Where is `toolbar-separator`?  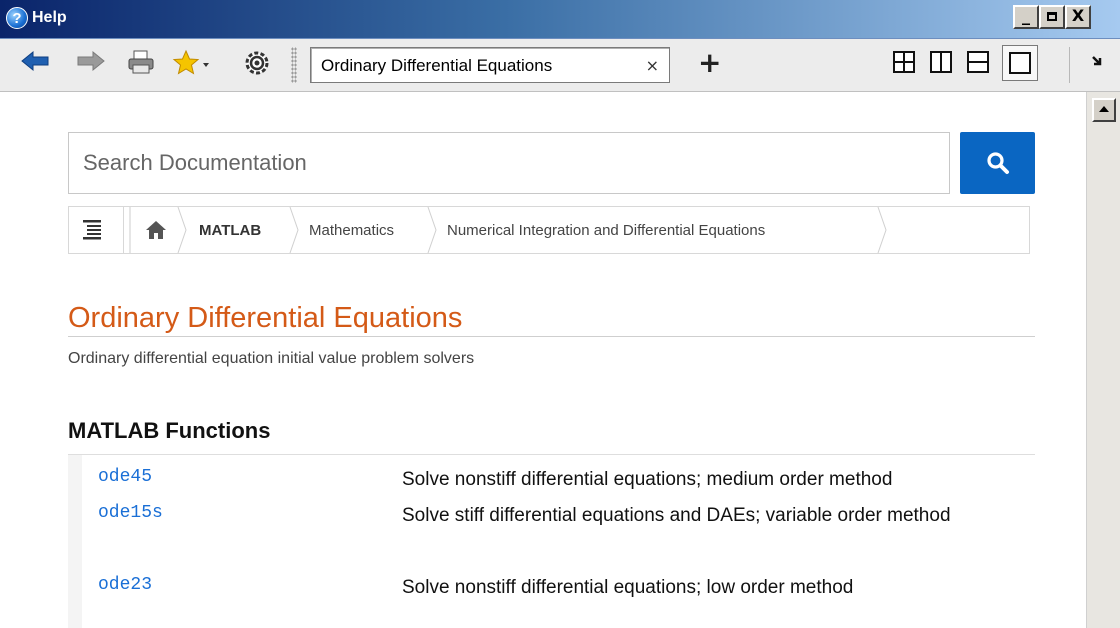 toolbar-separator is located at coordinates (1069, 65).